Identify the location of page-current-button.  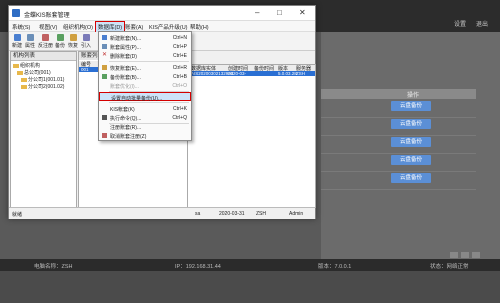
(465, 255).